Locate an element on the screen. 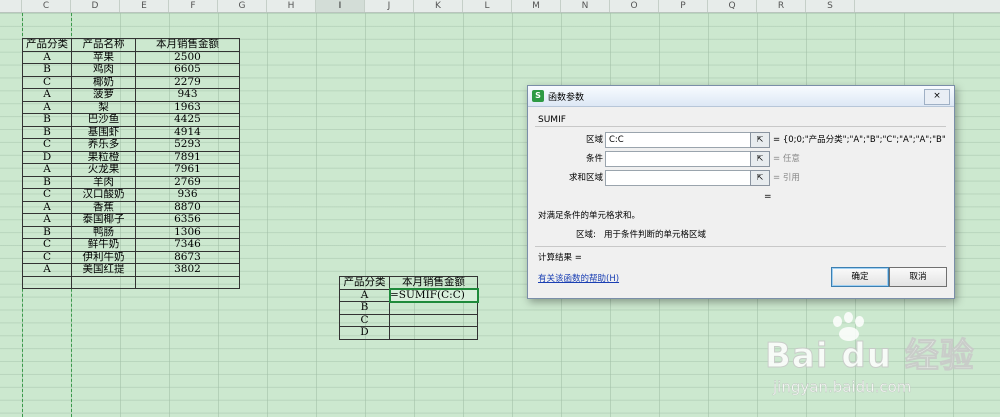 Image resolution: width=1000 pixels, height=417 pixels. column-header-m: M is located at coordinates (536, 6).